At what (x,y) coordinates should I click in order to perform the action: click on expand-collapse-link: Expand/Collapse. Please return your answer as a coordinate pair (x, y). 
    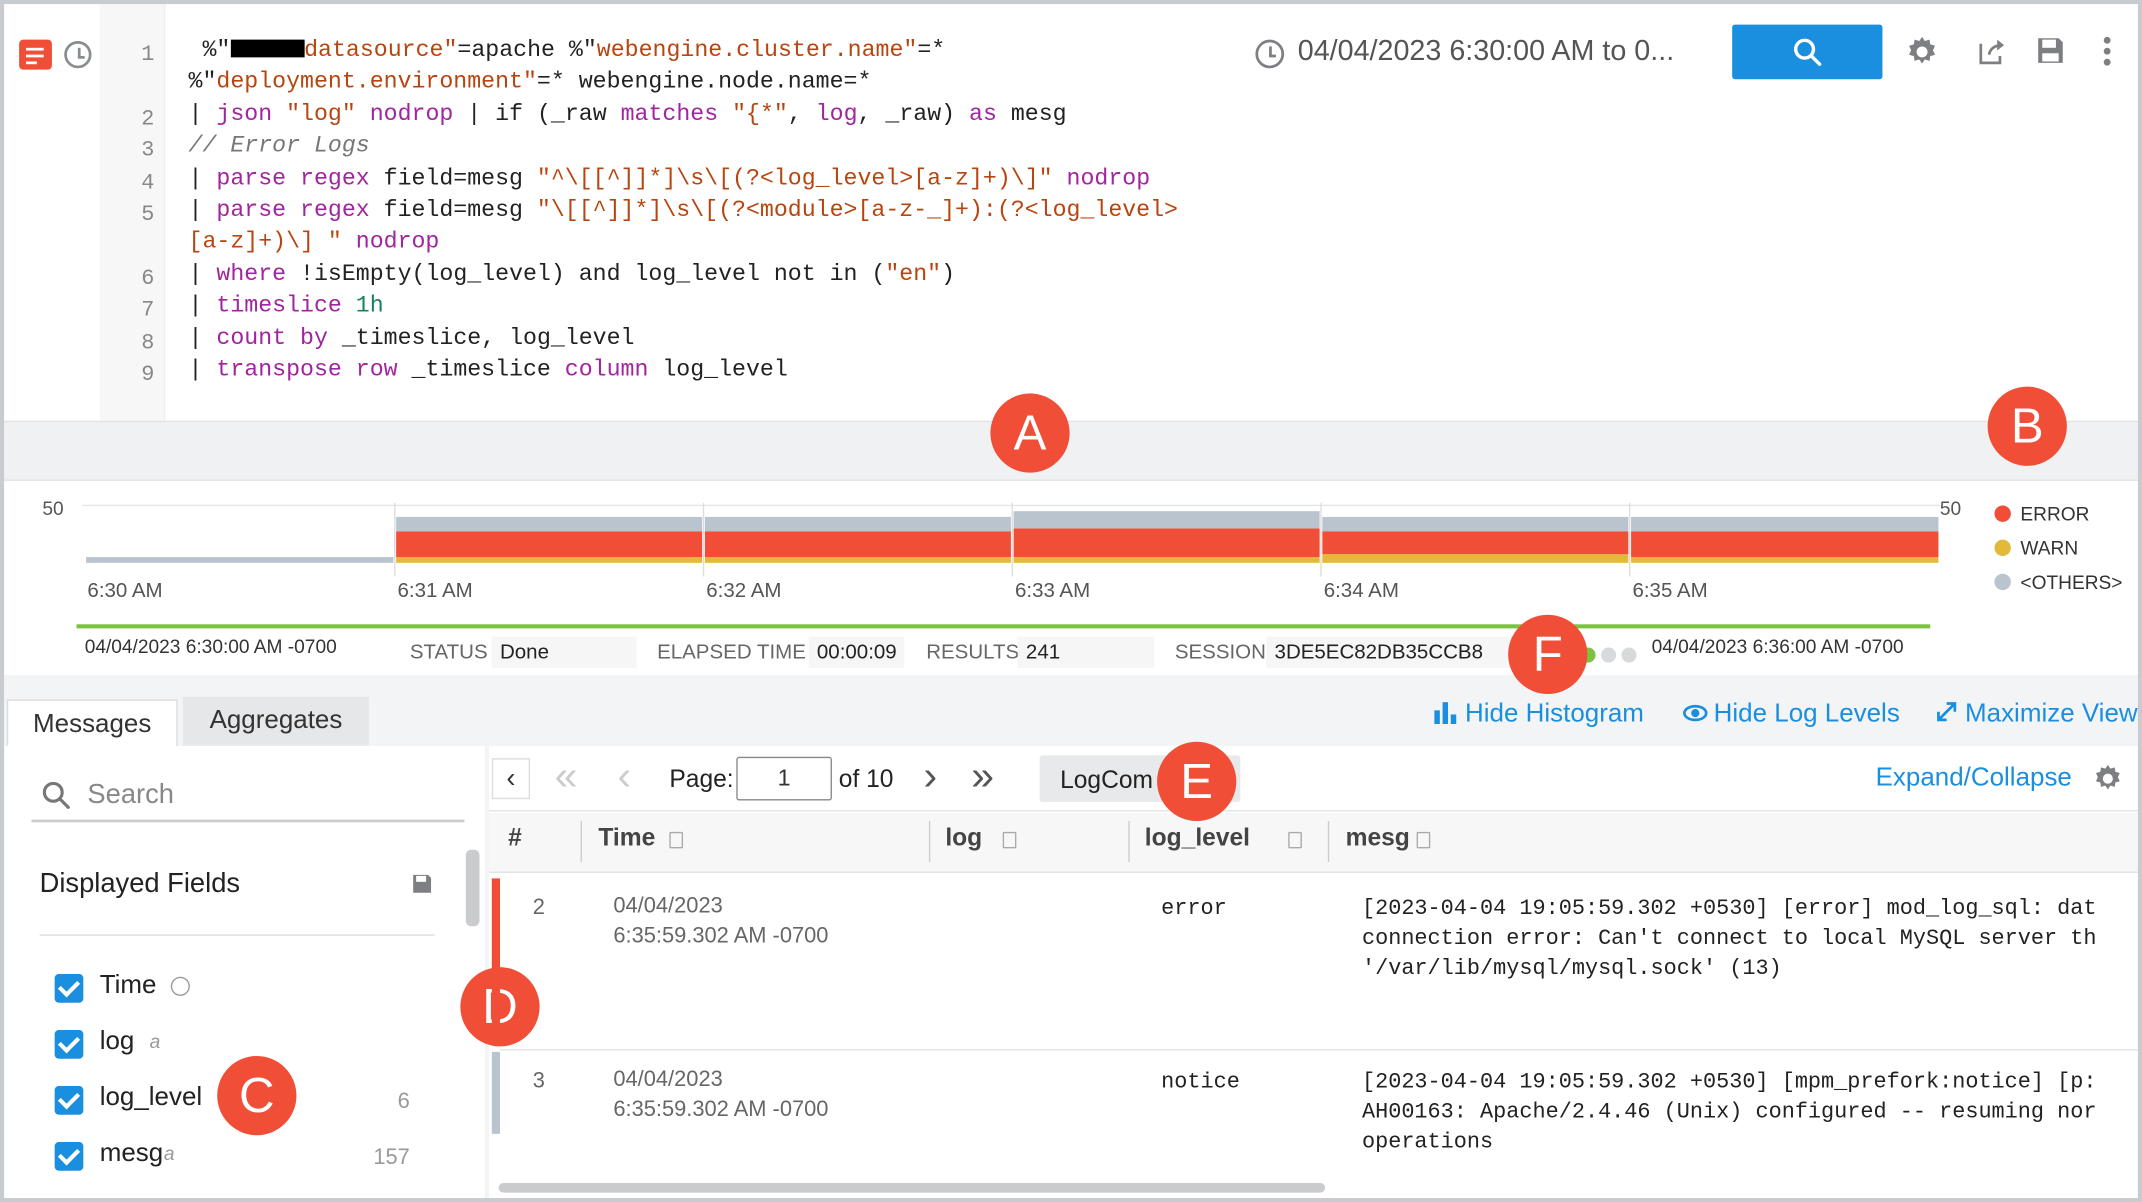
    Looking at the image, I should click on (1974, 779).